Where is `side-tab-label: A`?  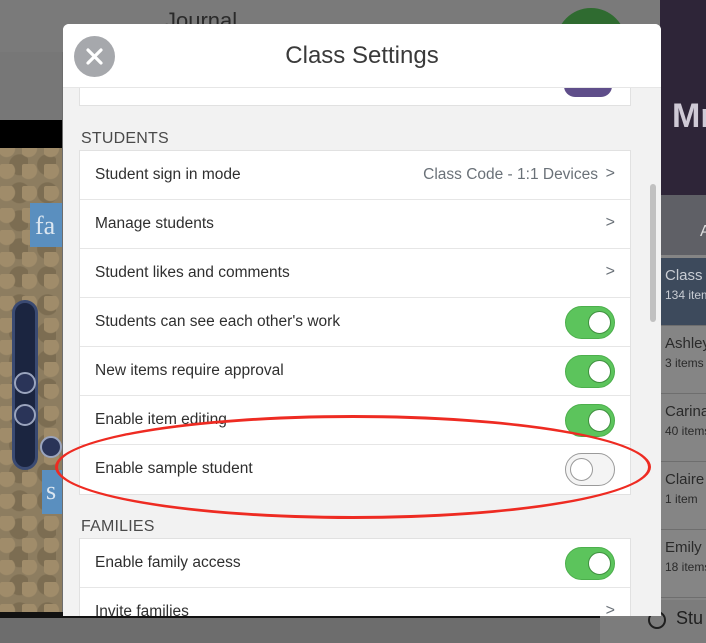 side-tab-label: A is located at coordinates (703, 231).